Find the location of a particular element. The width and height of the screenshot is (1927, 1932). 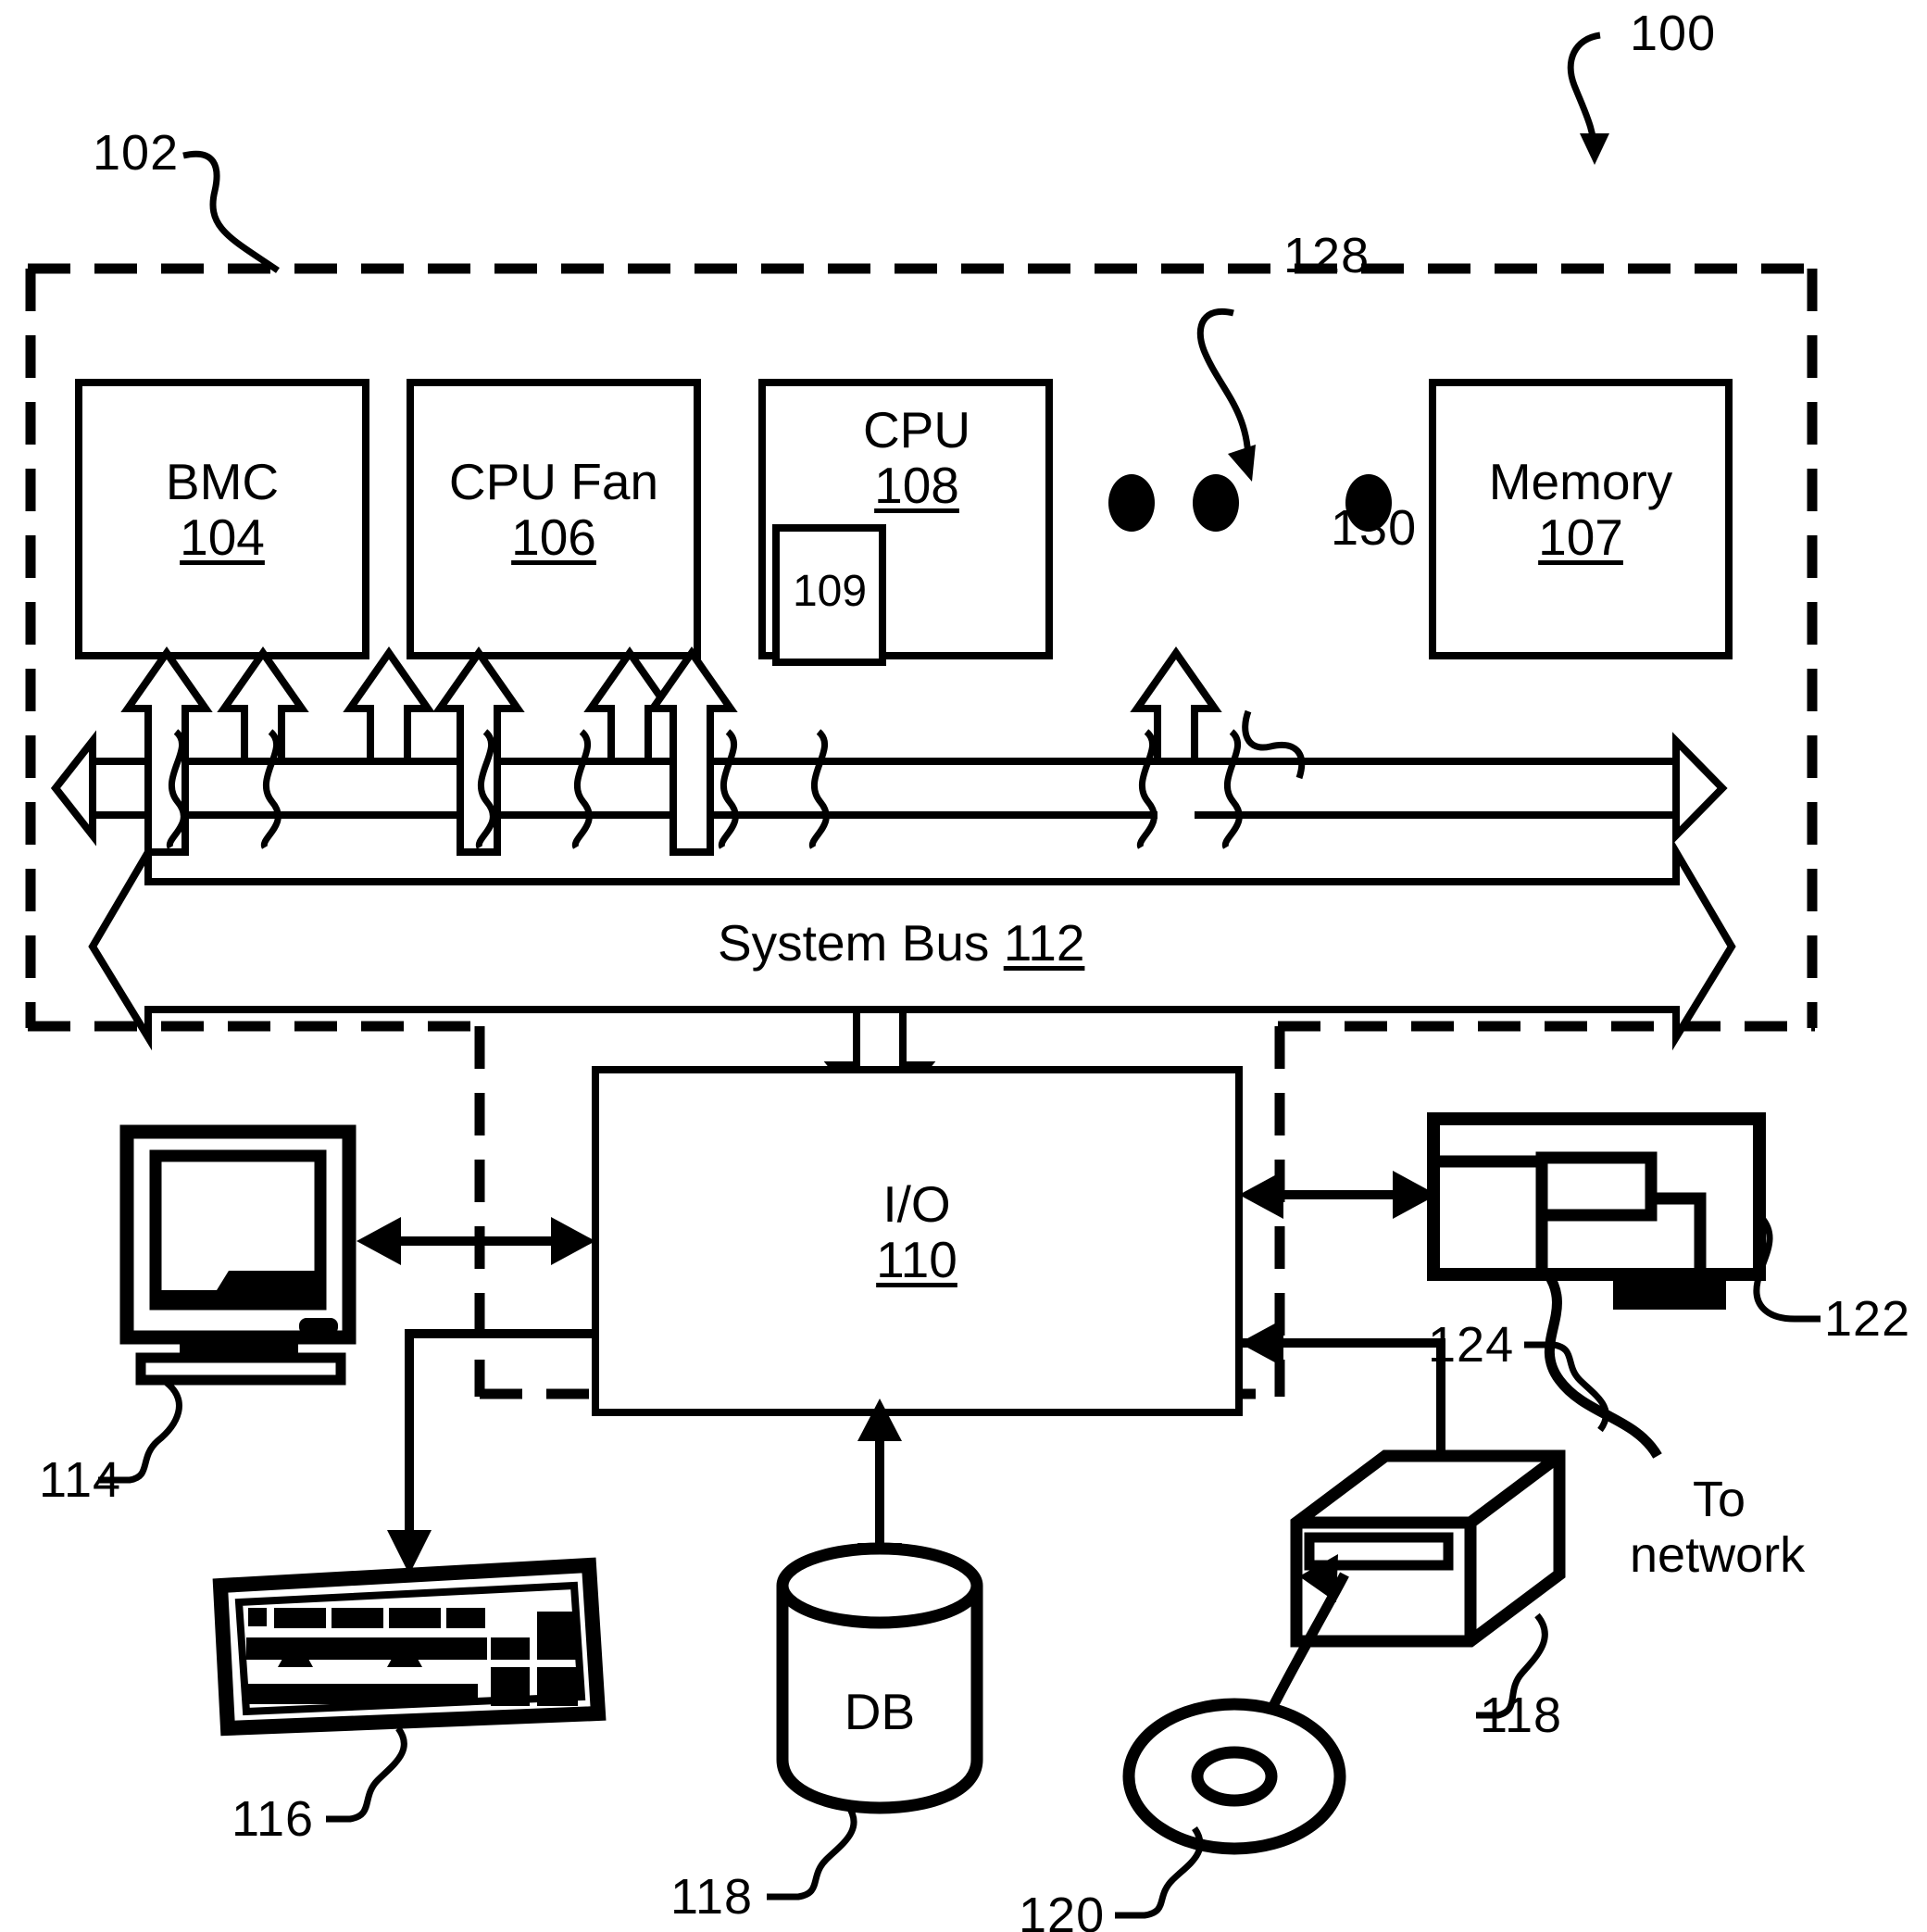

riser-memory is located at coordinates (1176, 705).